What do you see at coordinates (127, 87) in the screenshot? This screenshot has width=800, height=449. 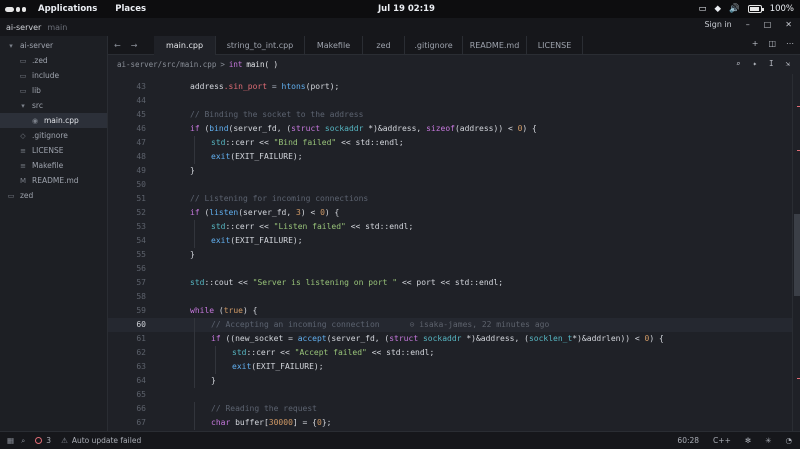 I see `line-number: 43` at bounding box center [127, 87].